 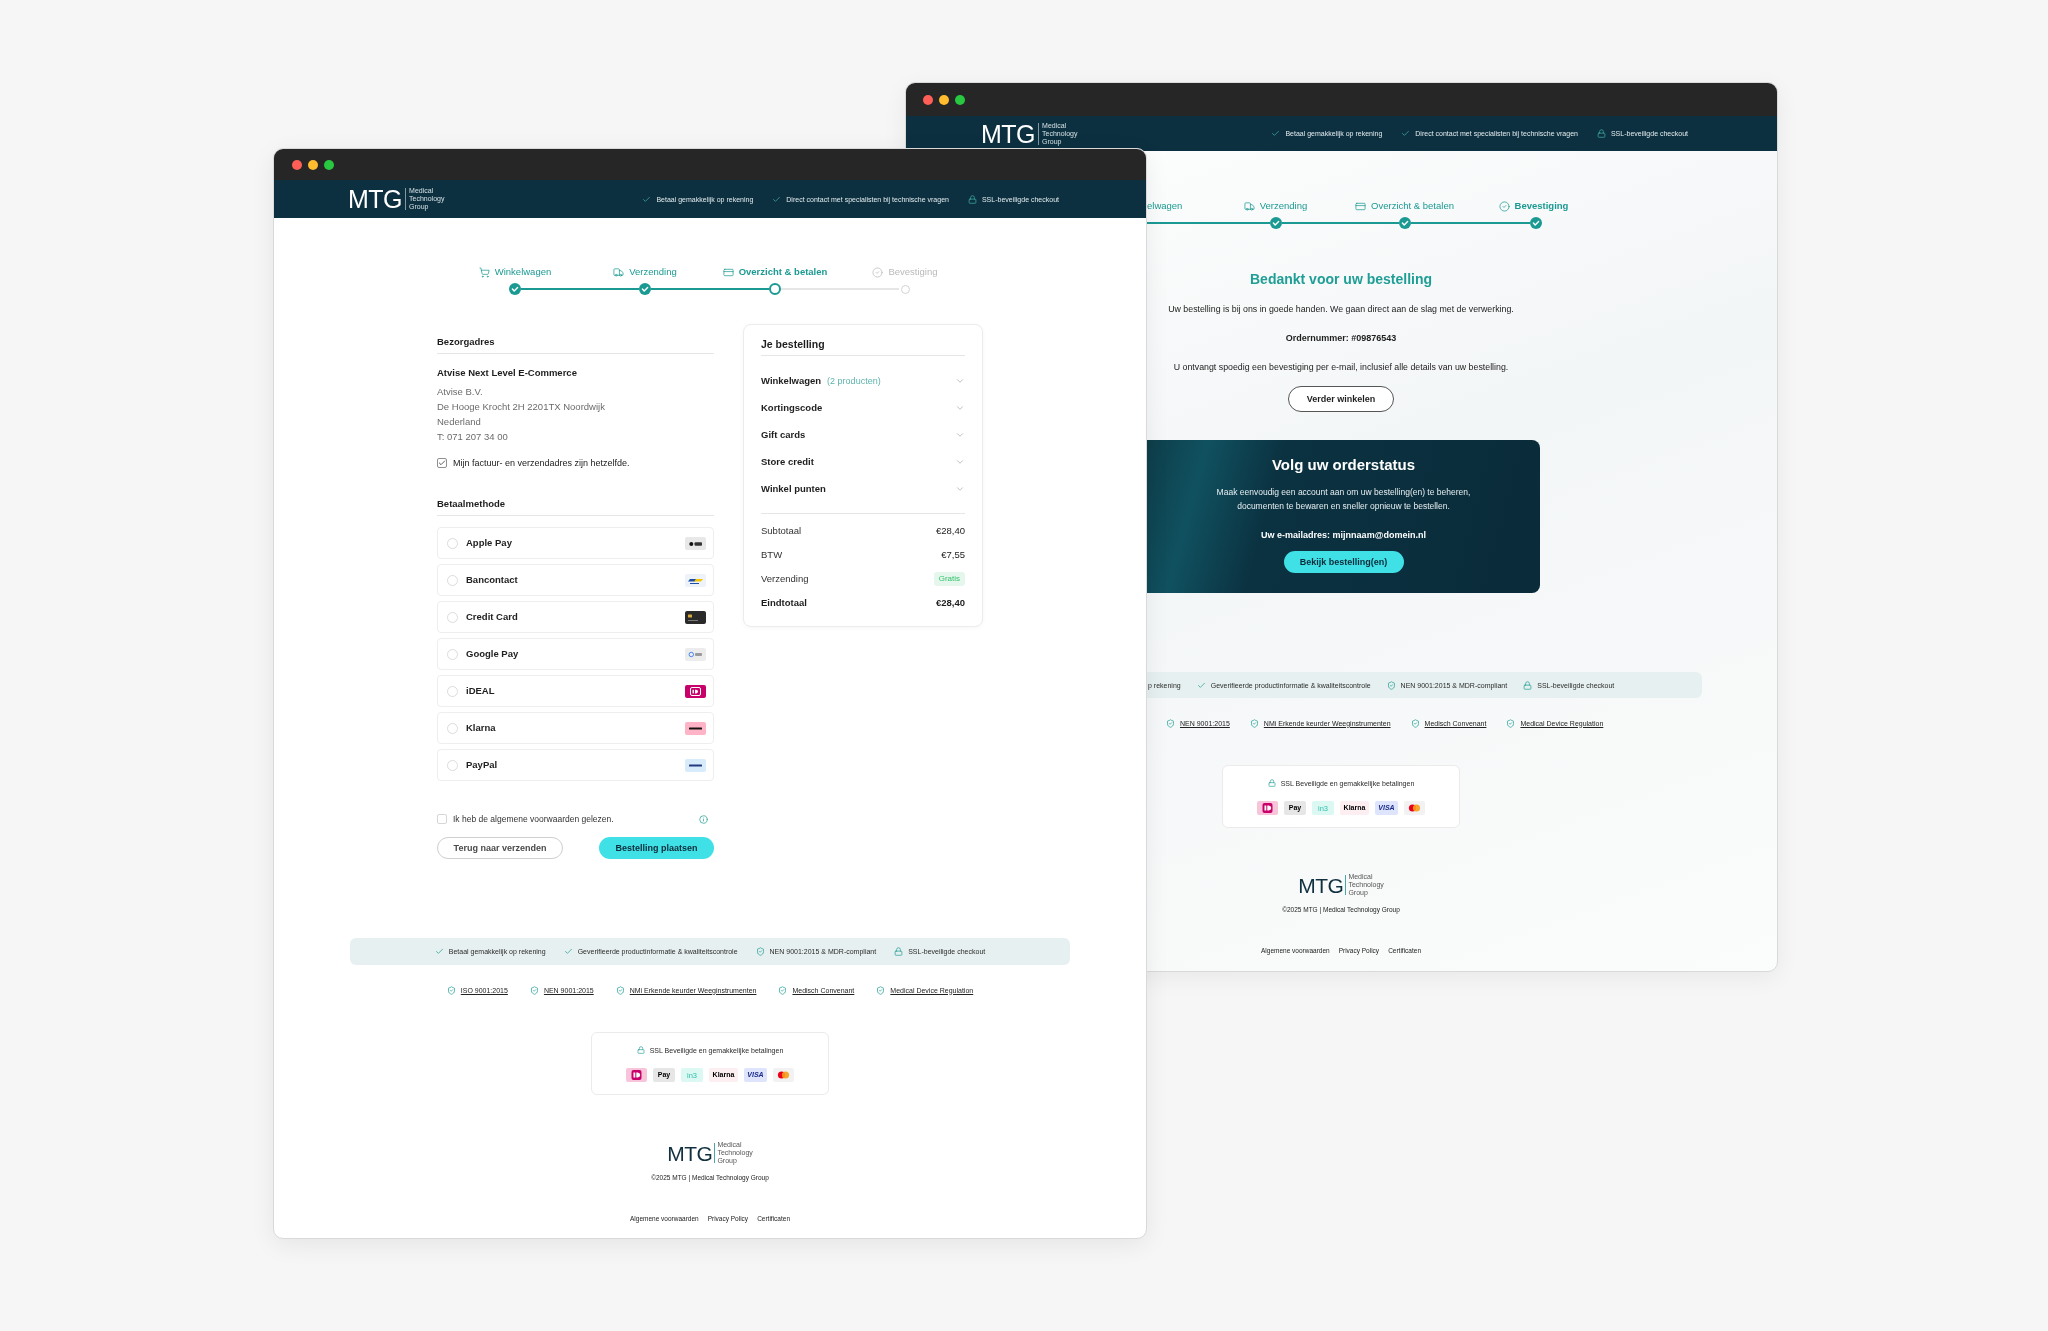 I want to click on view-orders-button: Bekijk bestelling(en), so click(x=1343, y=562).